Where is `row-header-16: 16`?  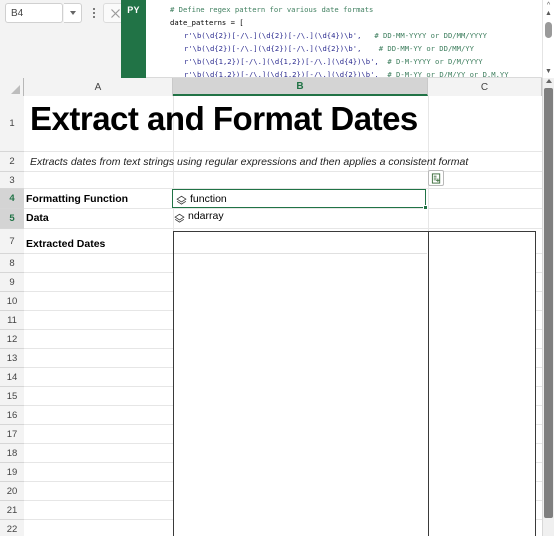
row-header-16: 16 is located at coordinates (12, 415).